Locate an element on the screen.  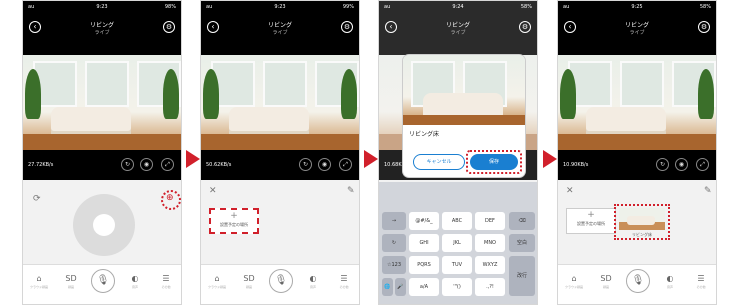
battery-label: 58% is located at coordinates (705, 7).